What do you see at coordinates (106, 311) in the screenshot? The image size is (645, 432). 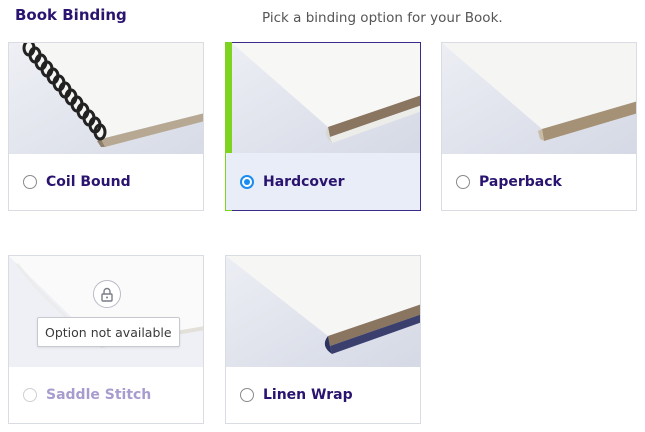 I see `saddle-stitch-book-image: Option not available` at bounding box center [106, 311].